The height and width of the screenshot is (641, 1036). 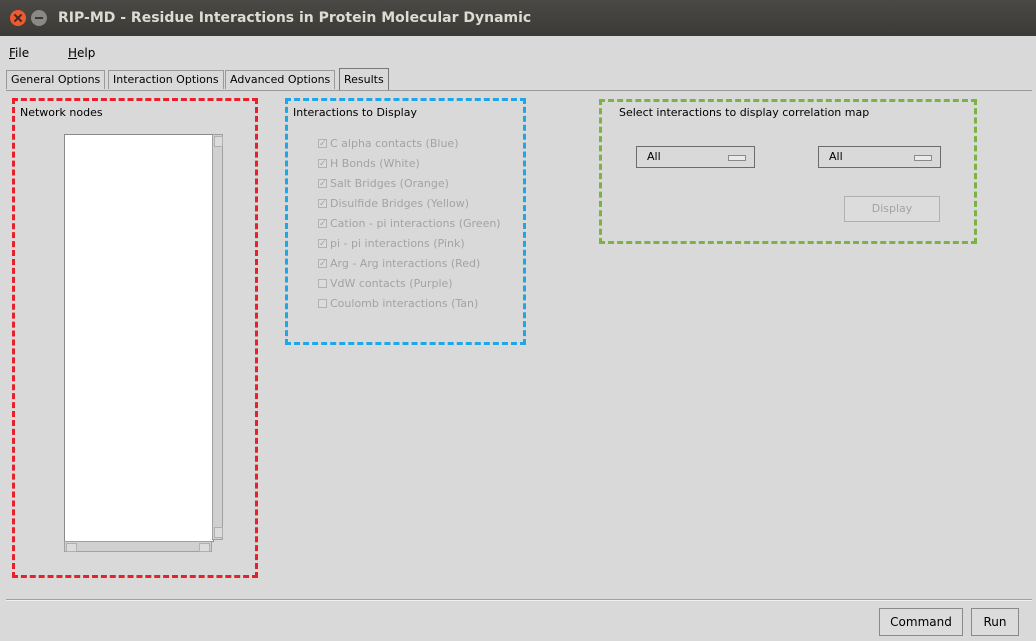 What do you see at coordinates (355, 112) in the screenshot?
I see `interactions-title: Interactions to Display` at bounding box center [355, 112].